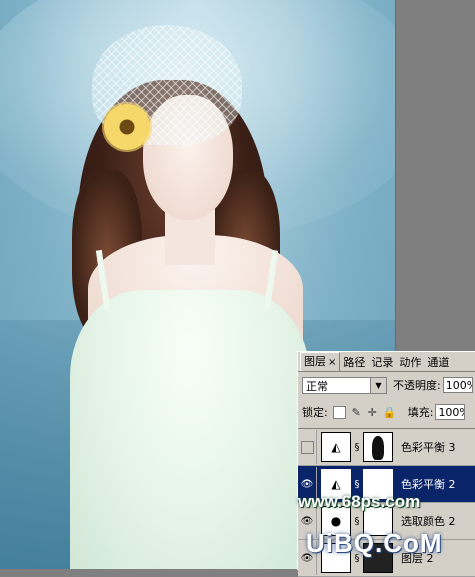 The height and width of the screenshot is (577, 475). I want to click on lock-label: 锁定:, so click(315, 412).